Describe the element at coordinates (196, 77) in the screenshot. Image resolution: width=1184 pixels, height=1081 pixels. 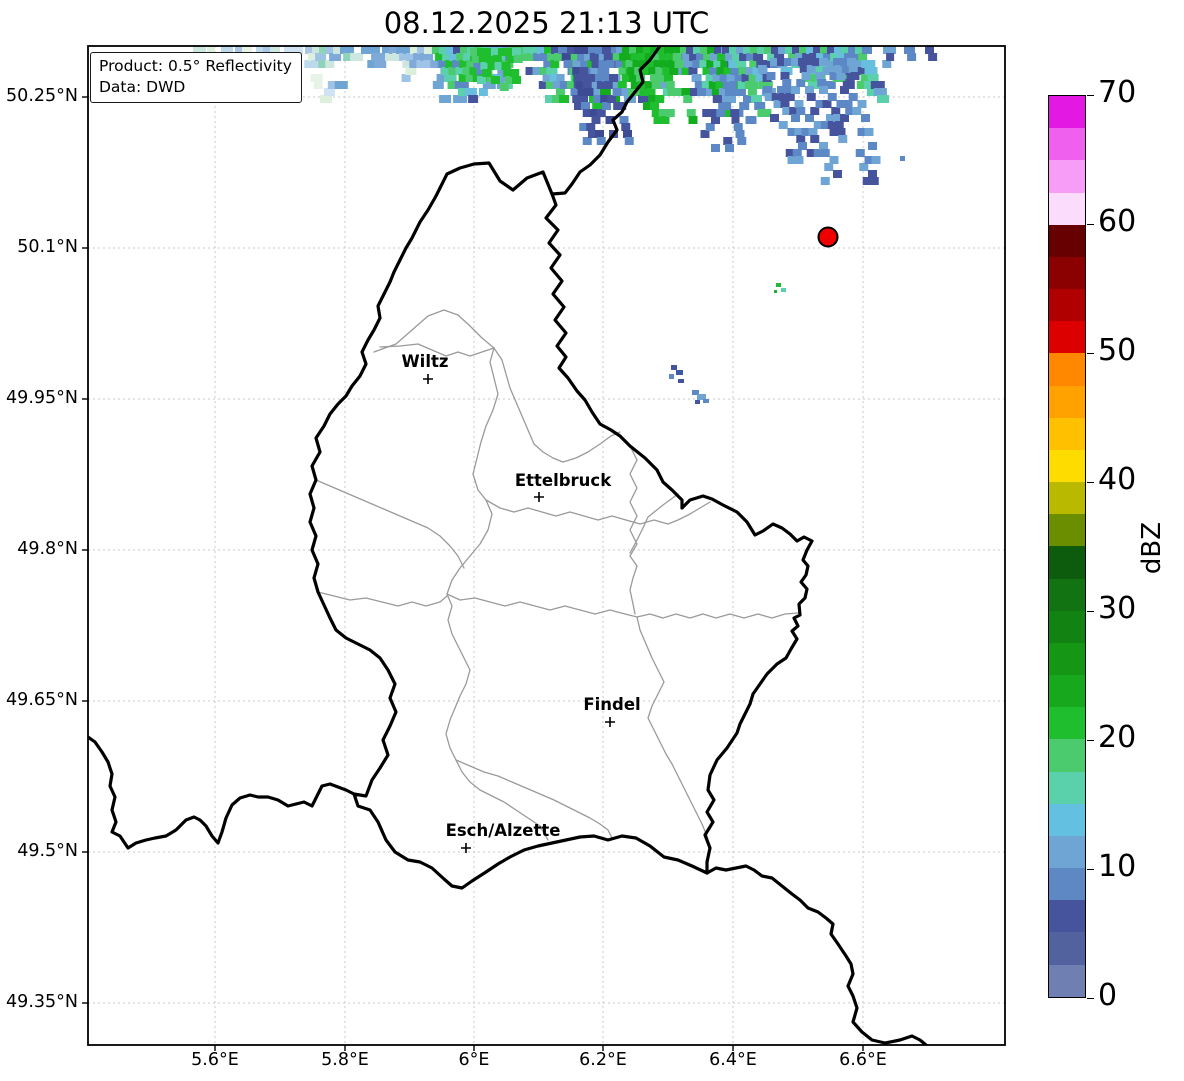
I see `product-info-box: Product: 0.5° Reflectivity Data: DWD` at that location.